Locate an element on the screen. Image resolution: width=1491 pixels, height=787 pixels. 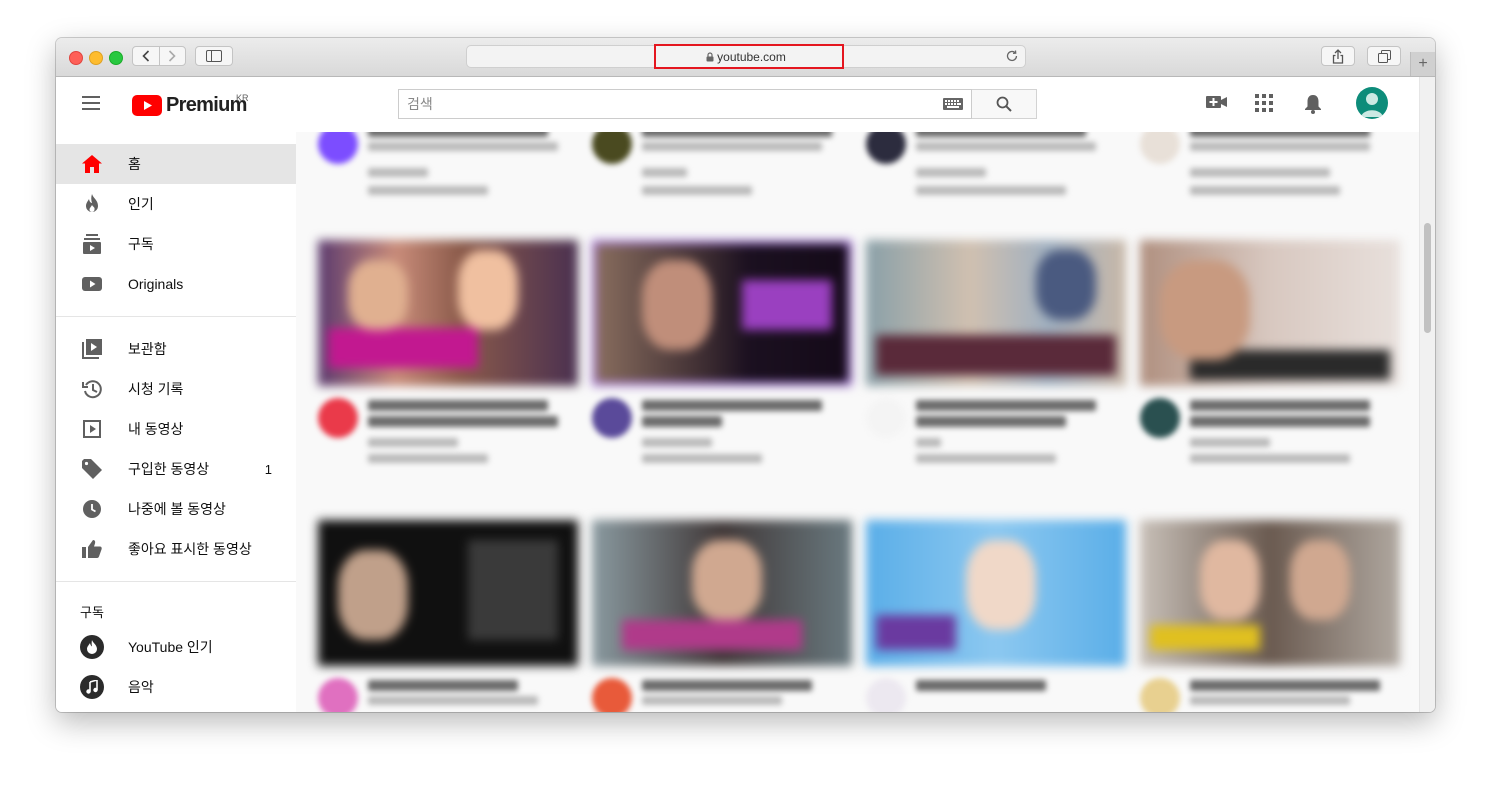
reload-button is located at coordinates (1012, 58).